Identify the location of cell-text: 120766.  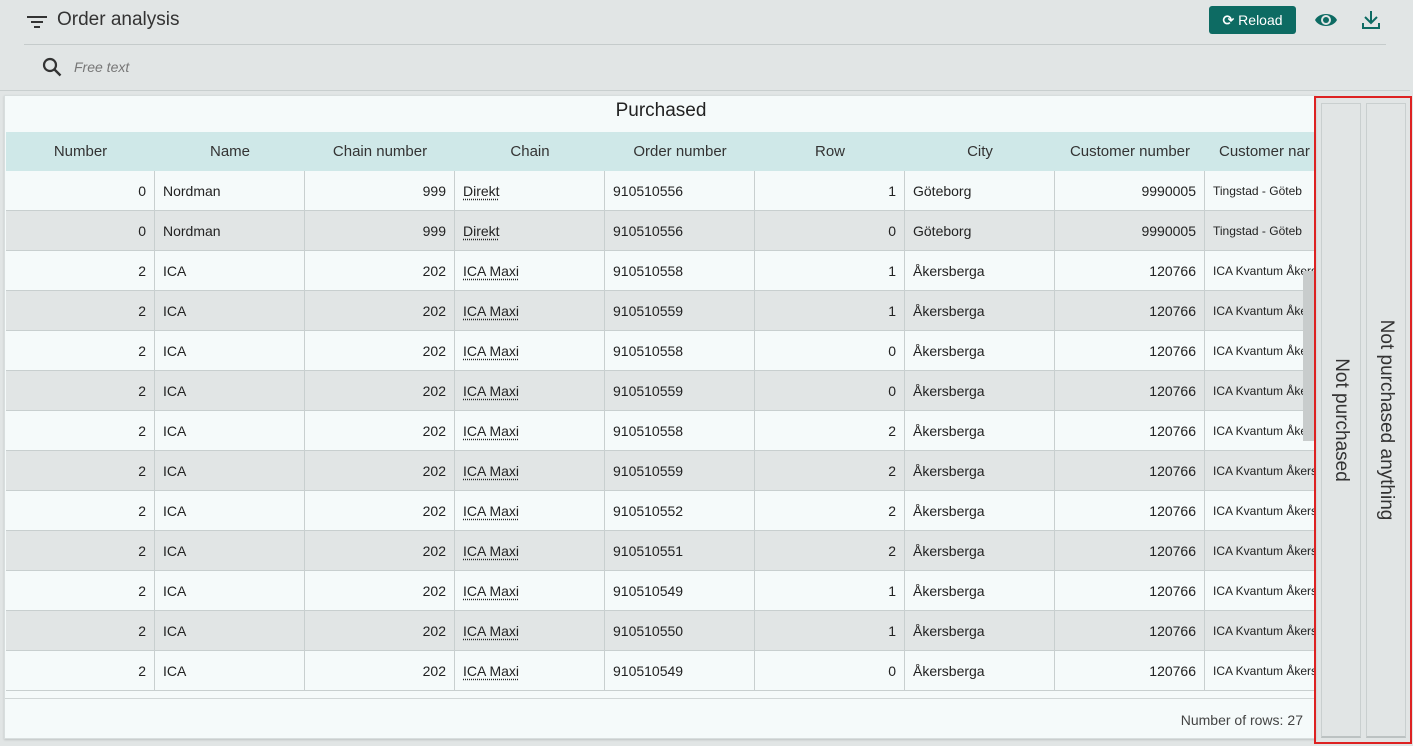
(1172, 390).